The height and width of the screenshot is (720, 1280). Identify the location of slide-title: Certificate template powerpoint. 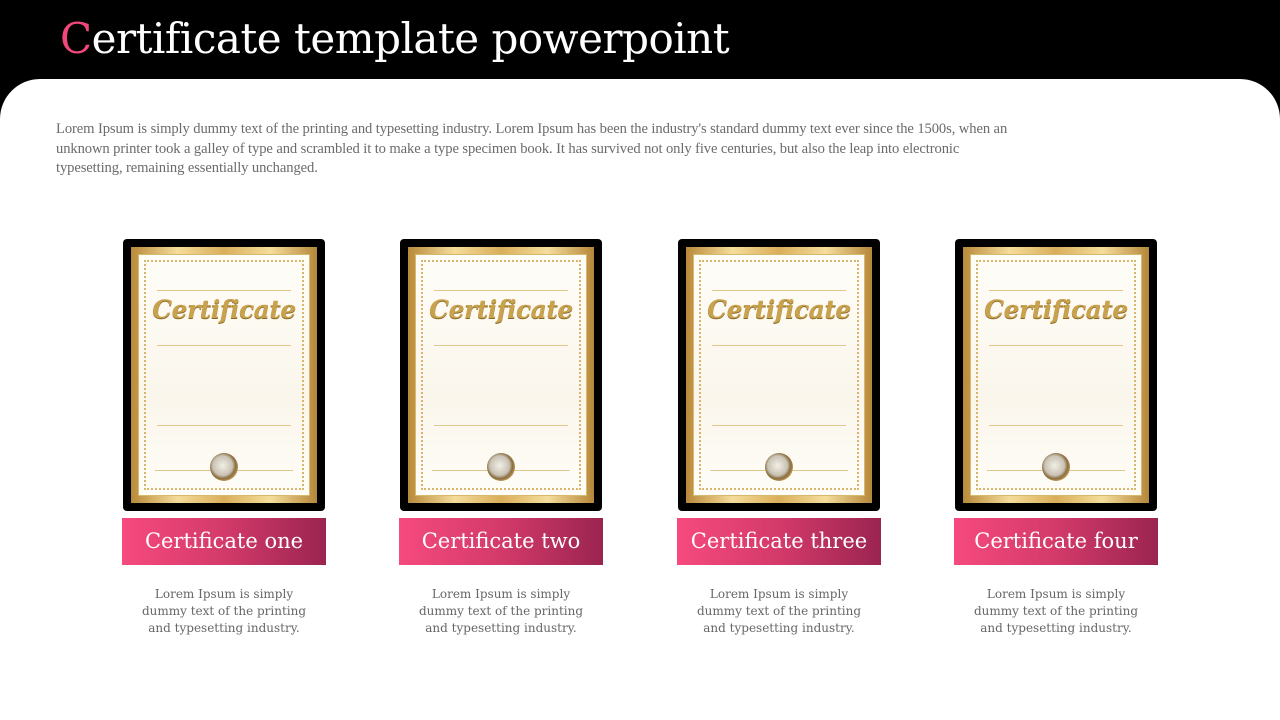
(395, 38).